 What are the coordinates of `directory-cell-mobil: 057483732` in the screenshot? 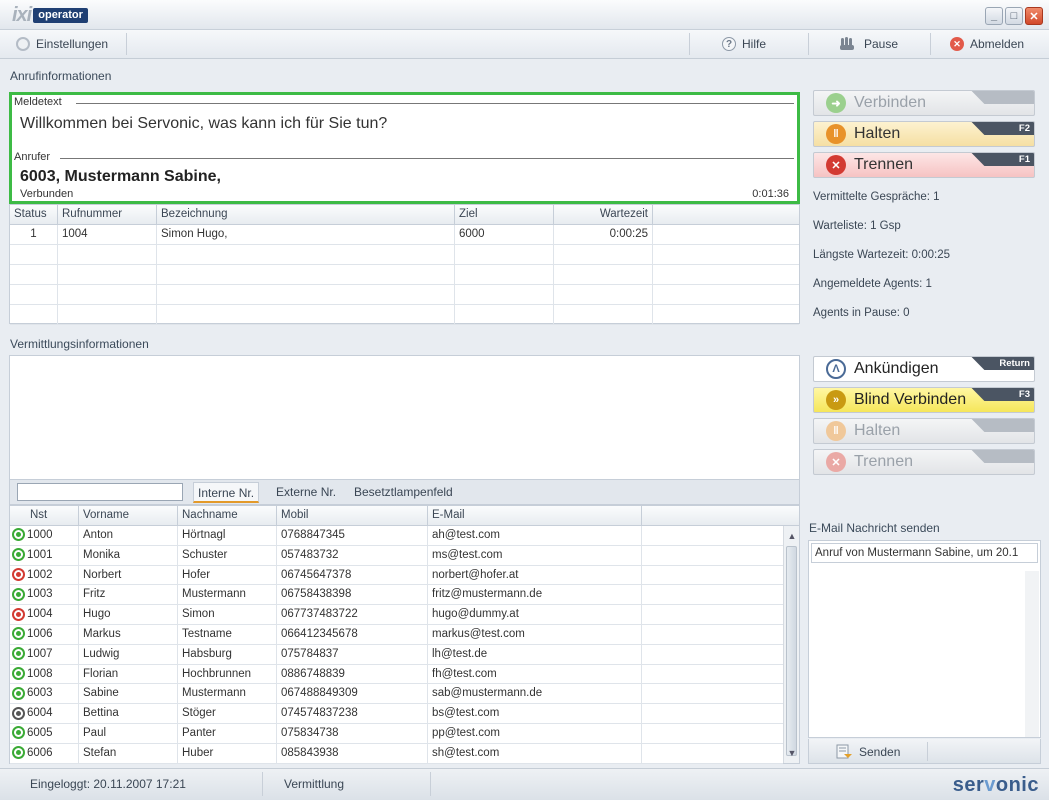 It's located at (352, 555).